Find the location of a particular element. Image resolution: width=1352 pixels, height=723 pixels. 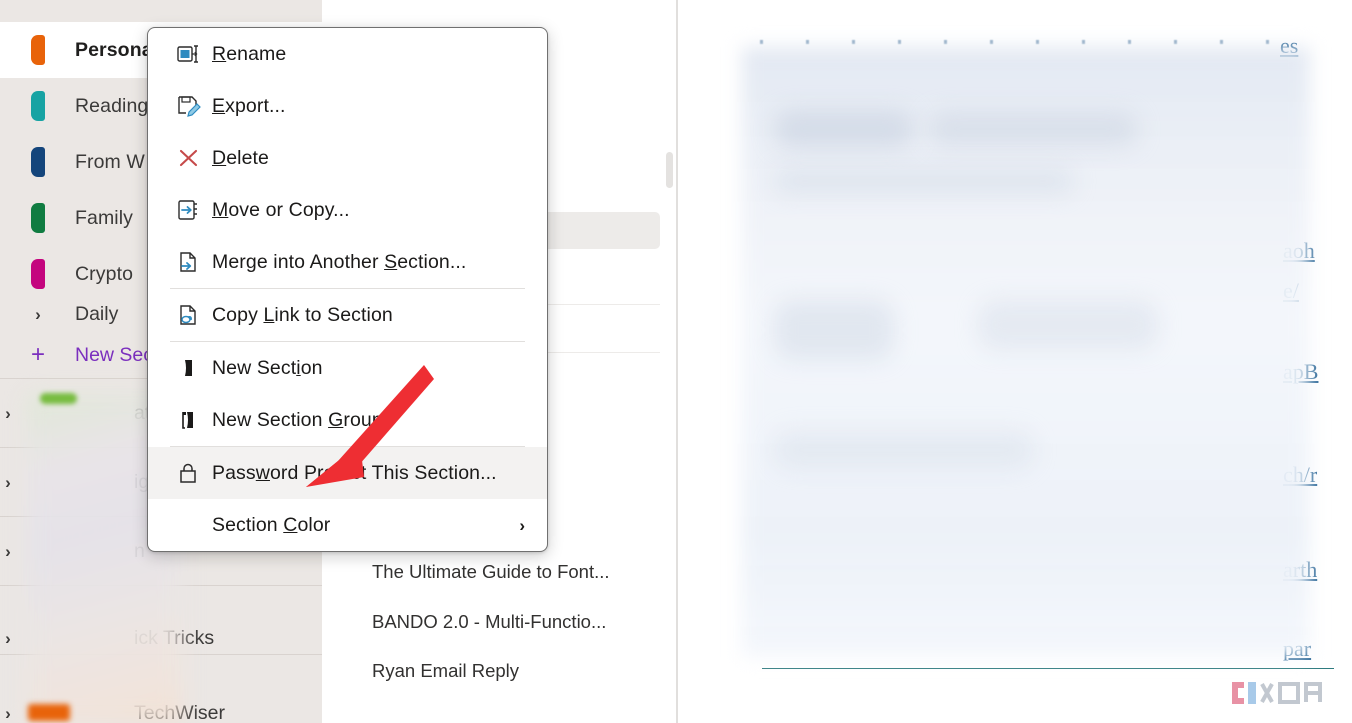

notebook-color-tab-orange is located at coordinates (49, 712).